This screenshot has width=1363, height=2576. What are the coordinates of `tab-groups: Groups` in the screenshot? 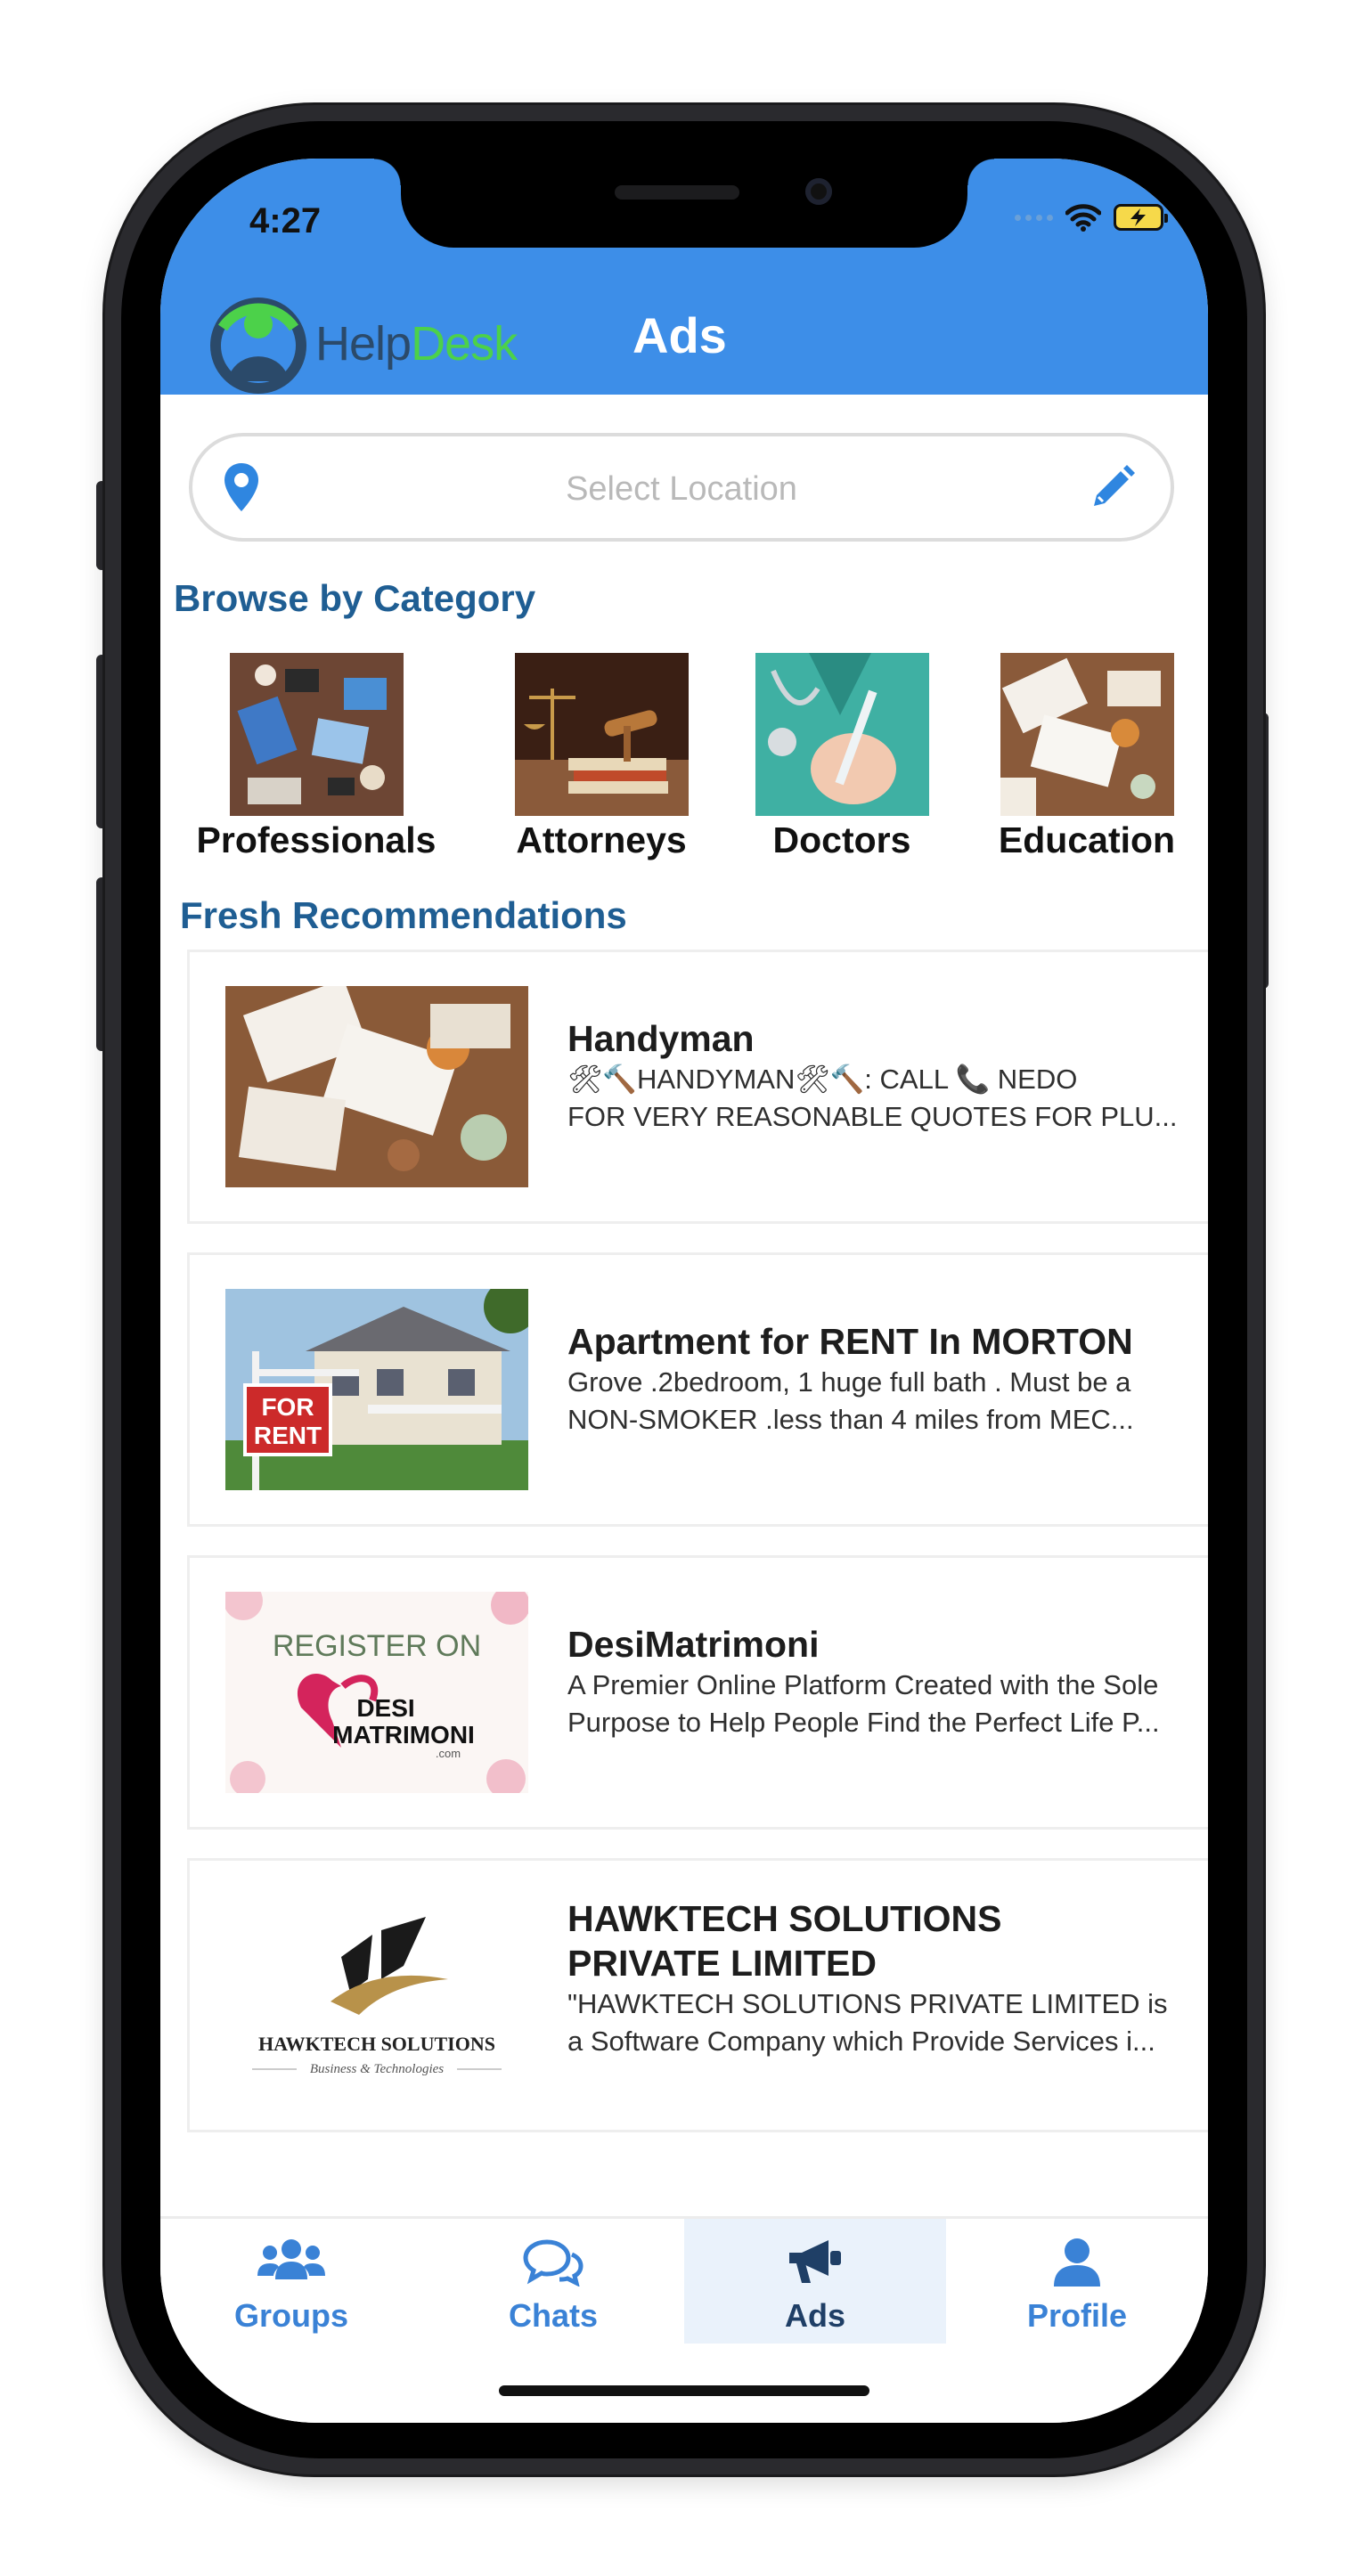 It's located at (291, 2282).